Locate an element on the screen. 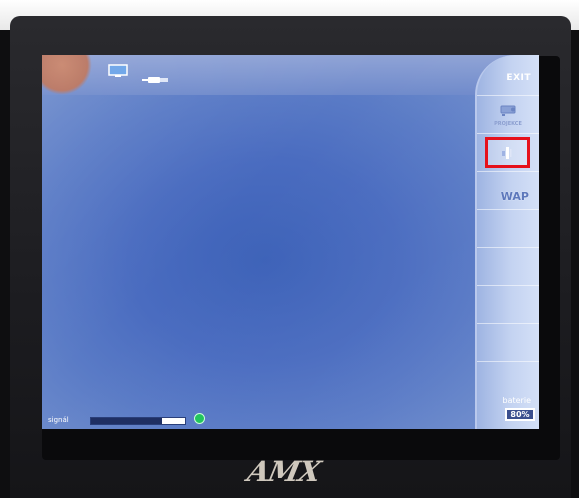 The image size is (579, 498). signal-strength-fill is located at coordinates (126, 421).